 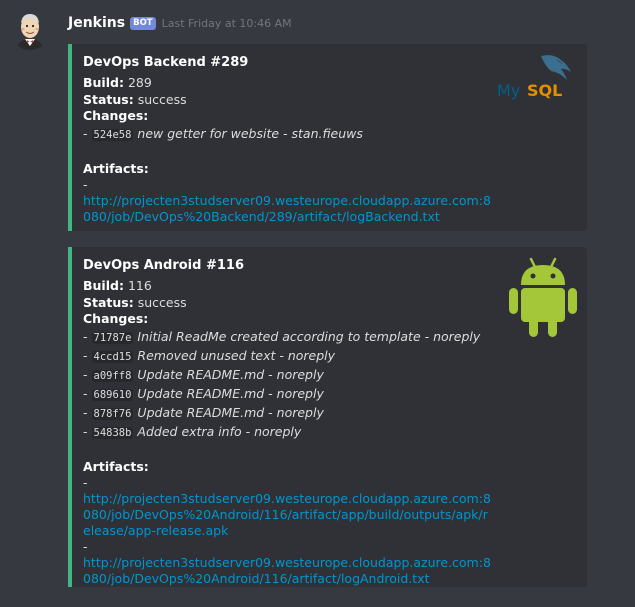 What do you see at coordinates (139, 82) in the screenshot?
I see `build-value: 289` at bounding box center [139, 82].